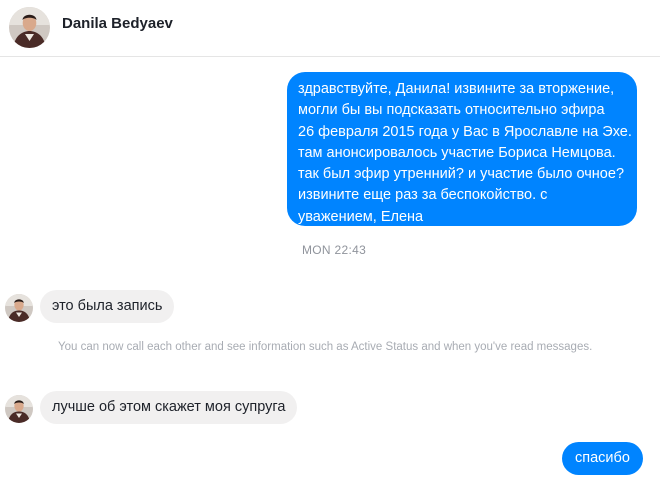 The height and width of the screenshot is (500, 660). Describe the element at coordinates (169, 407) in the screenshot. I see `incoming-message: лучше об этом скажет моя супруга` at that location.